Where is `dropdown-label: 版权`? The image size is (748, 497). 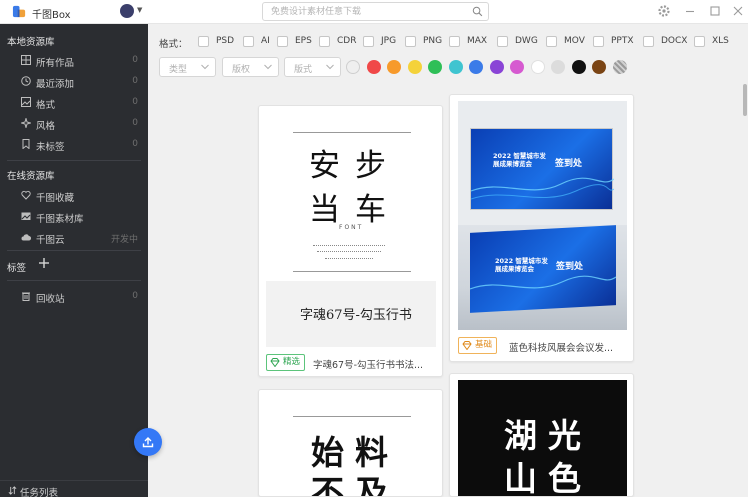
dropdown-label: 版权 is located at coordinates (241, 70).